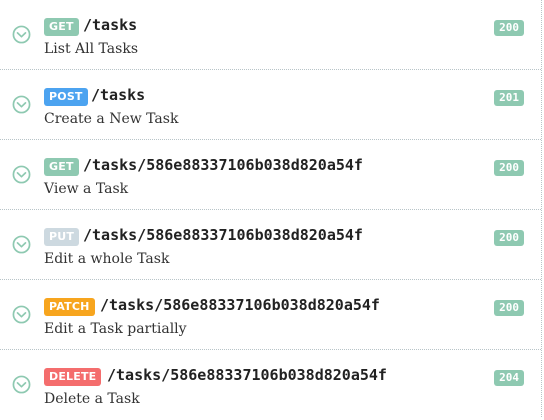  Describe the element at coordinates (92, 399) in the screenshot. I see `endpoint-description: Delete a Task` at that location.